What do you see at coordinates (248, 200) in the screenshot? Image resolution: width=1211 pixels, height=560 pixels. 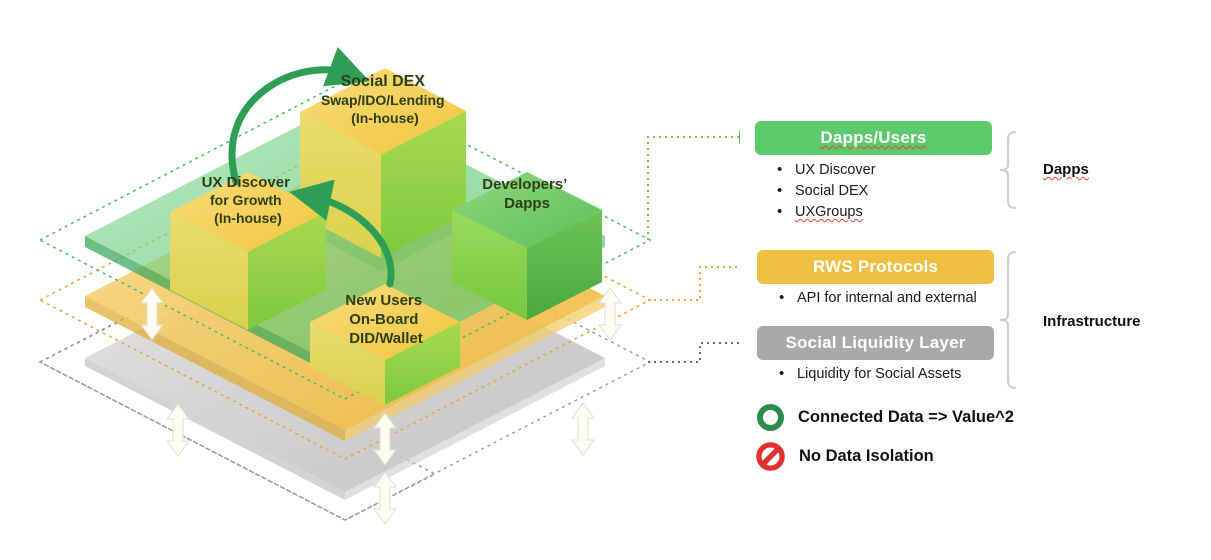 I see `label-ux-discover: UX Discover for Growth (In-house)` at bounding box center [248, 200].